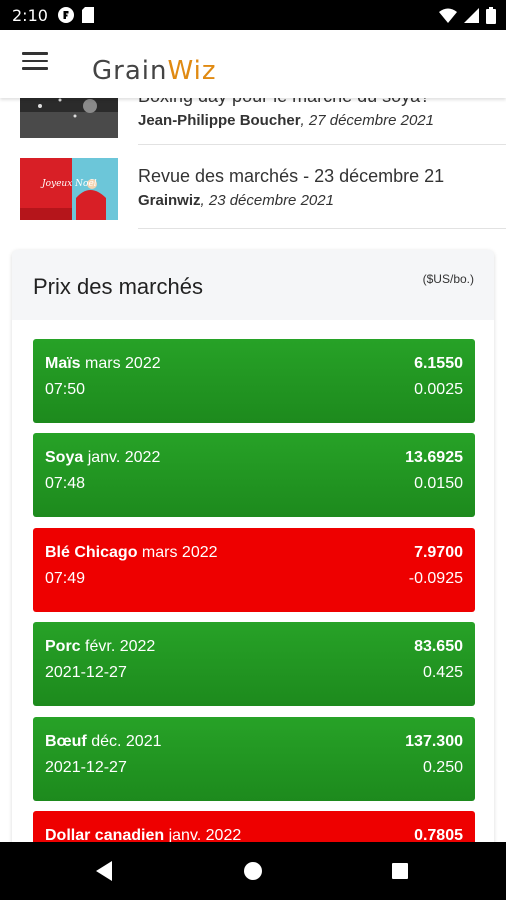  Describe the element at coordinates (254, 826) in the screenshot. I see `price-row: Dollar canadien janv. 2022 0.7805` at that location.